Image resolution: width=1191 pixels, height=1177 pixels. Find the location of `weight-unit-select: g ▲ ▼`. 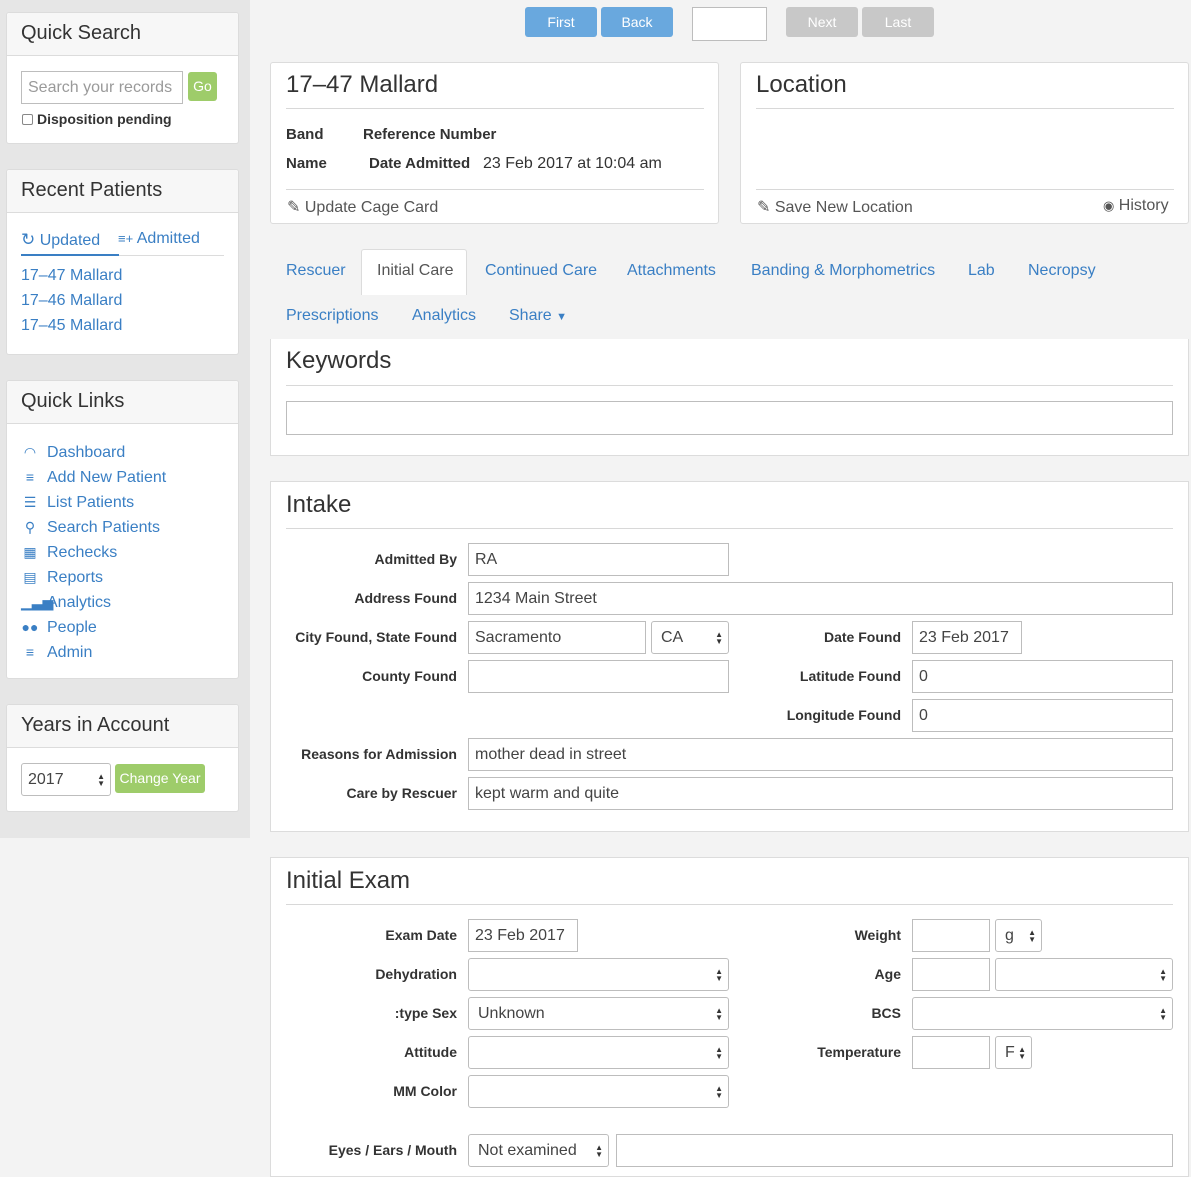

weight-unit-select: g ▲ ▼ is located at coordinates (1018, 935).